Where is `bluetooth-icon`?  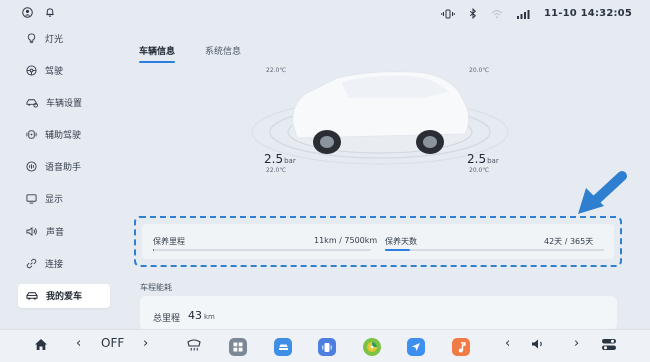
bluetooth-icon is located at coordinates (473, 13).